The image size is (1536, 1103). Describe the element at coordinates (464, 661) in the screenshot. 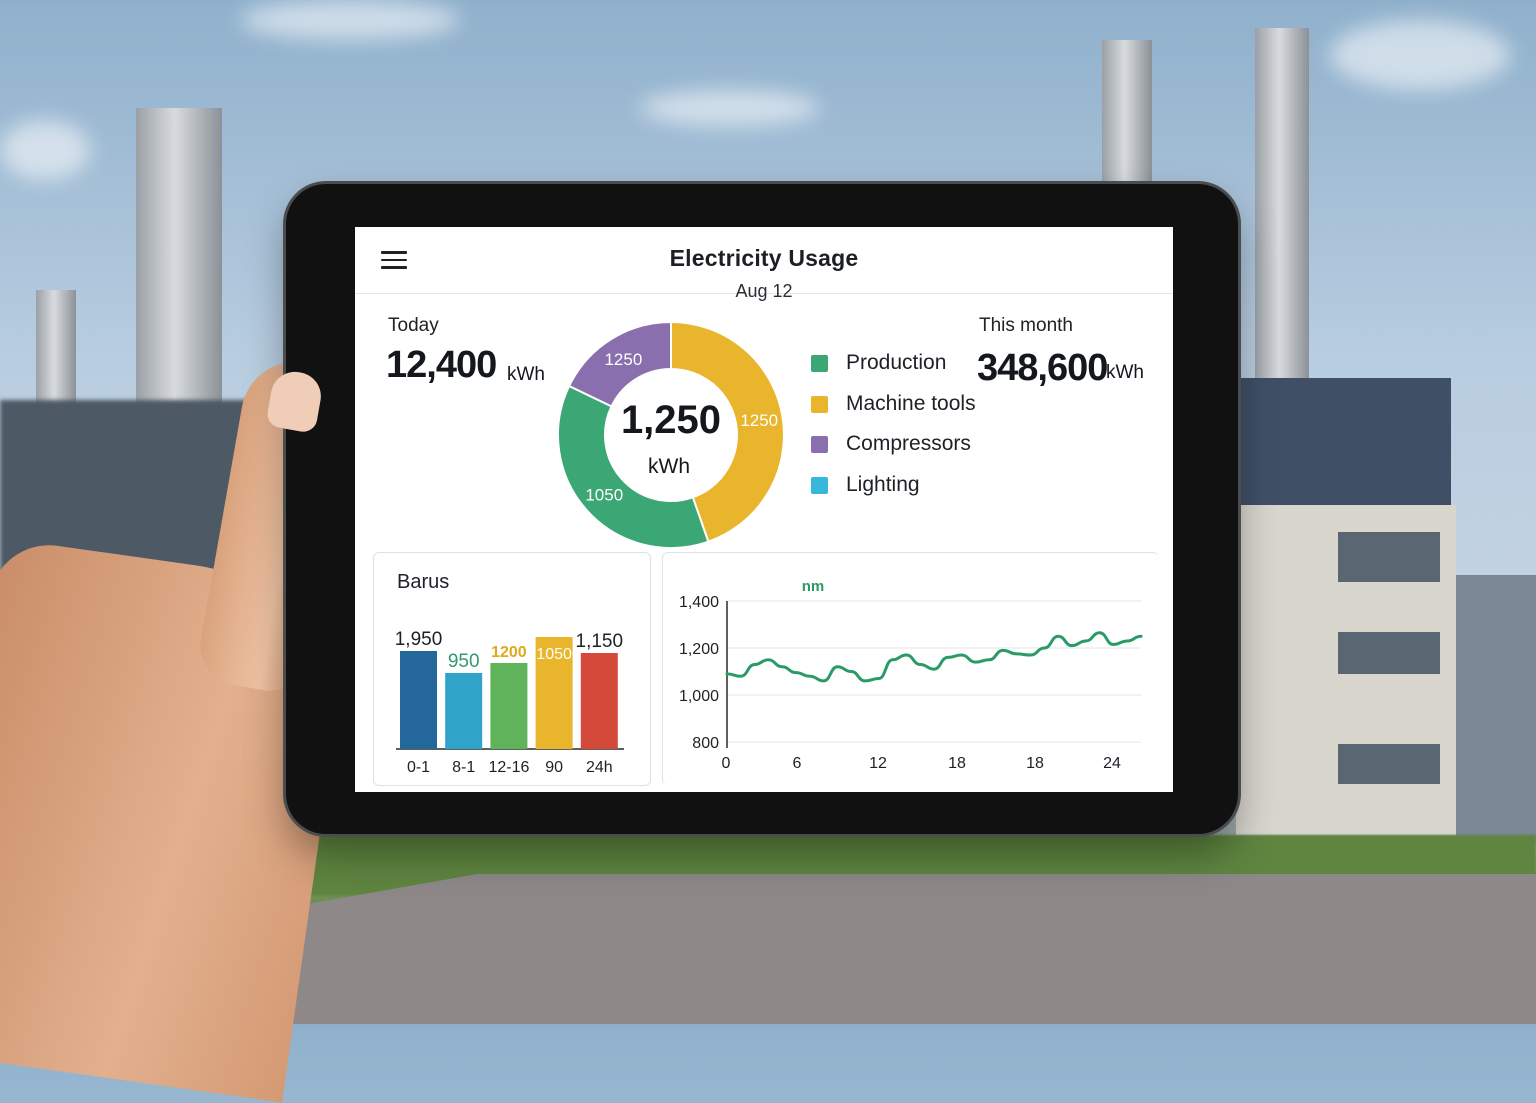

I see `bar-value-label: 950` at that location.